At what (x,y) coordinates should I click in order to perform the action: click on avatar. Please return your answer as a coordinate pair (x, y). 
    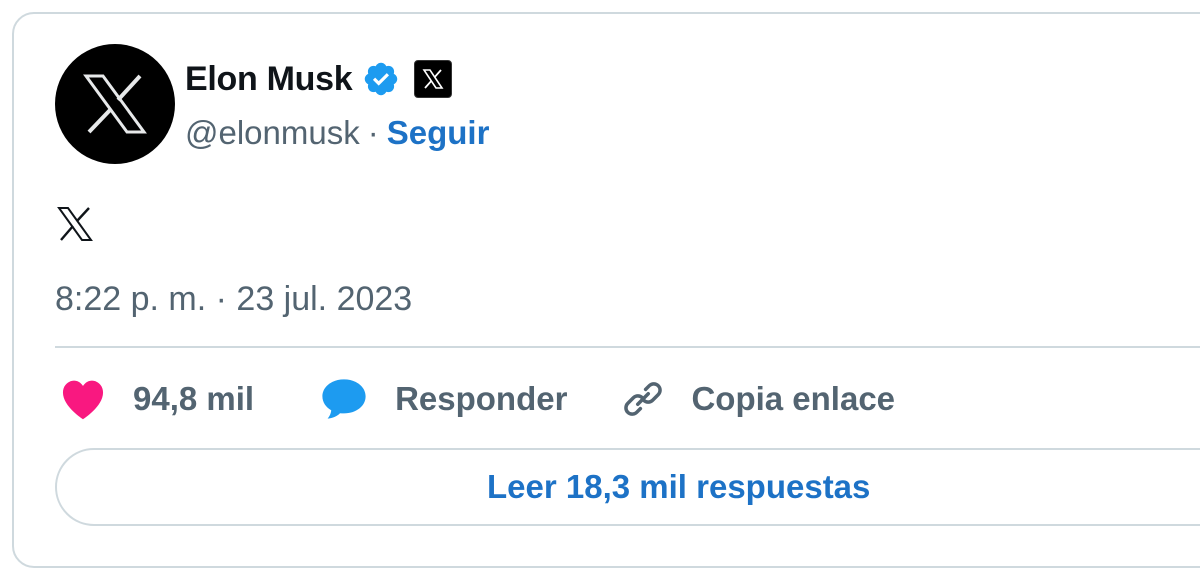
    Looking at the image, I should click on (115, 104).